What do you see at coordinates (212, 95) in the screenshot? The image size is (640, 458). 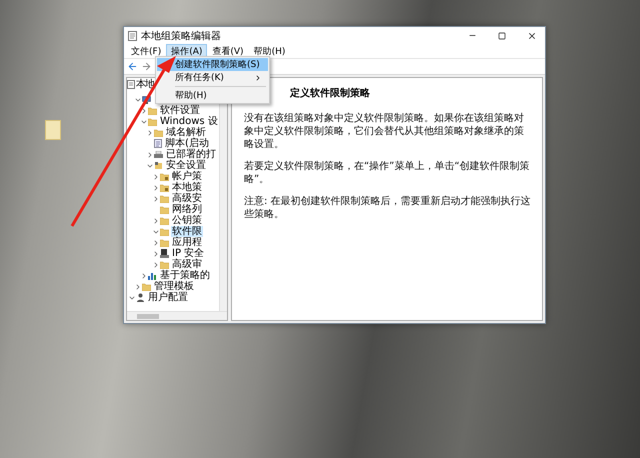 I see `menu-option: 帮助(H)` at bounding box center [212, 95].